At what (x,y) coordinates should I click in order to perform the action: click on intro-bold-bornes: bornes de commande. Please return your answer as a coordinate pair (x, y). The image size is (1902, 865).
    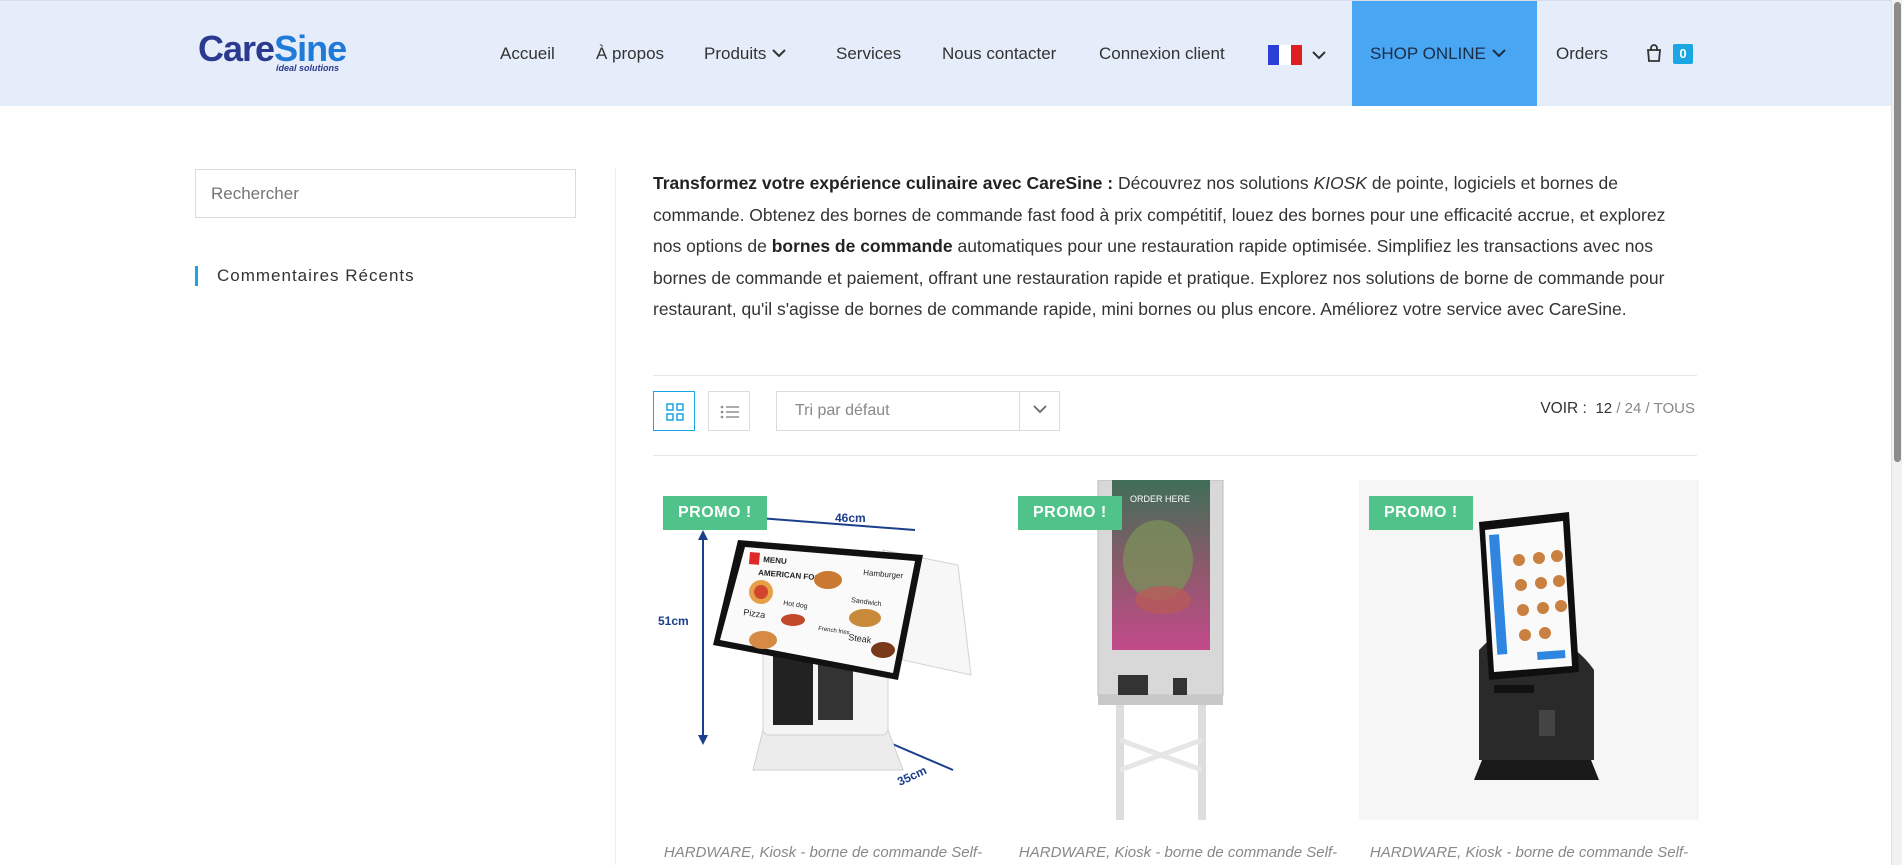
    Looking at the image, I should click on (862, 246).